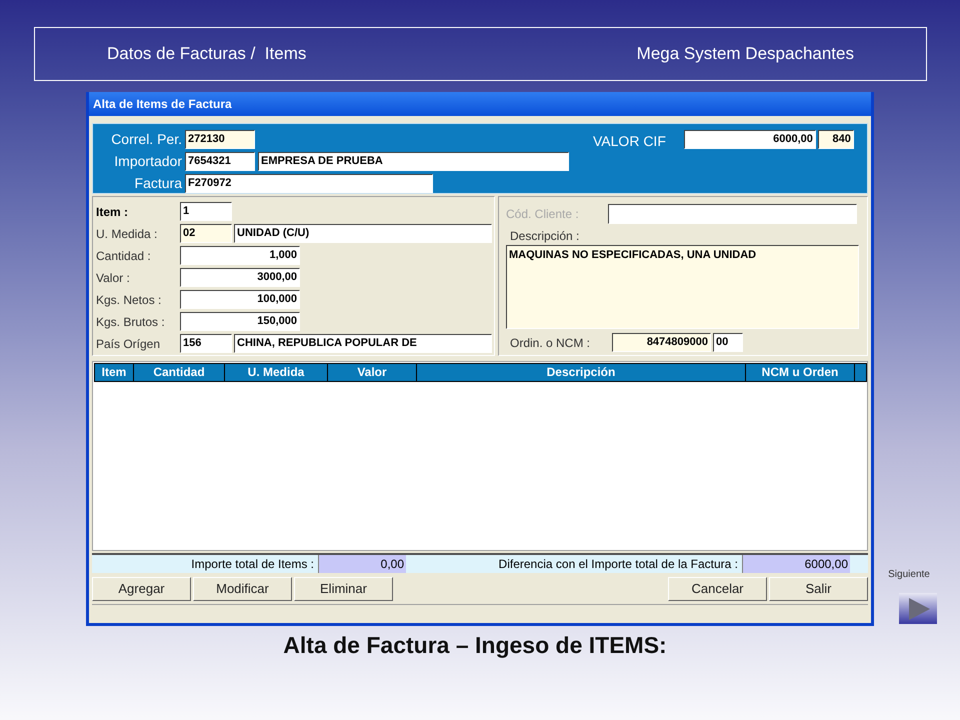  I want to click on field-label: Importador, so click(147, 161).